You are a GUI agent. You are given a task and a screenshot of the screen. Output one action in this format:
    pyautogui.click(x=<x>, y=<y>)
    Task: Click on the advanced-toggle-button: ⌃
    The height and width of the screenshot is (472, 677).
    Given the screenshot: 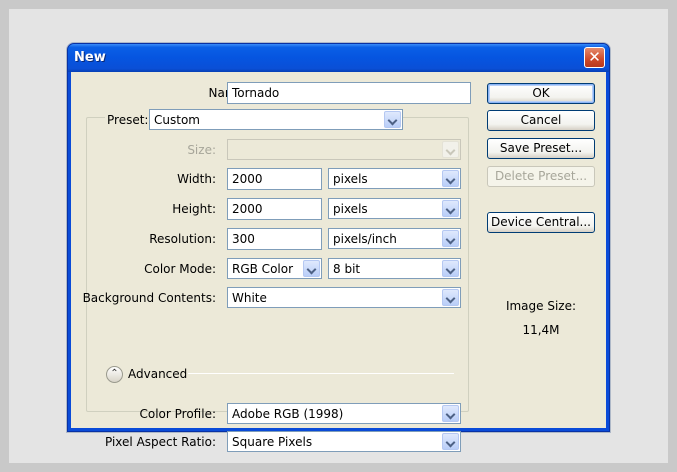 What is the action you would take?
    pyautogui.click(x=114, y=374)
    